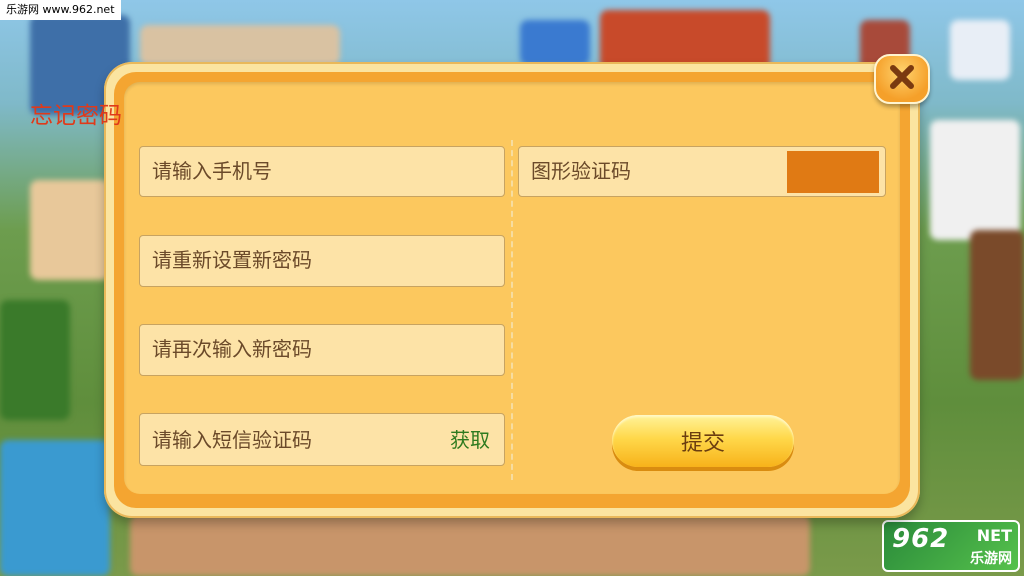  Describe the element at coordinates (512, 310) in the screenshot. I see `column-divider` at that location.